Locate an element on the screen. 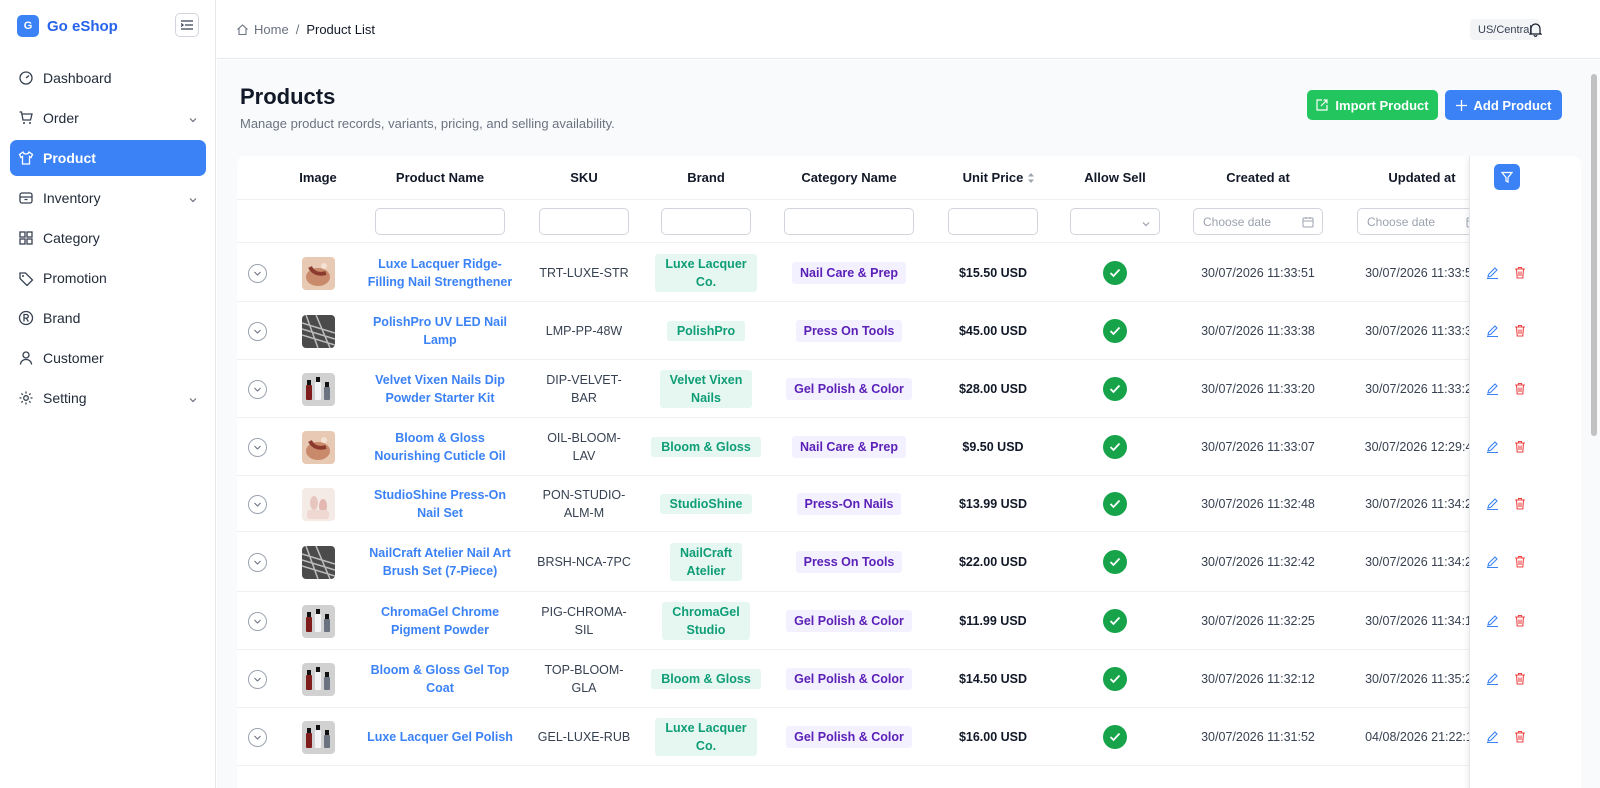 The height and width of the screenshot is (788, 1600). sidebar-item-setting: Setting is located at coordinates (108, 398).